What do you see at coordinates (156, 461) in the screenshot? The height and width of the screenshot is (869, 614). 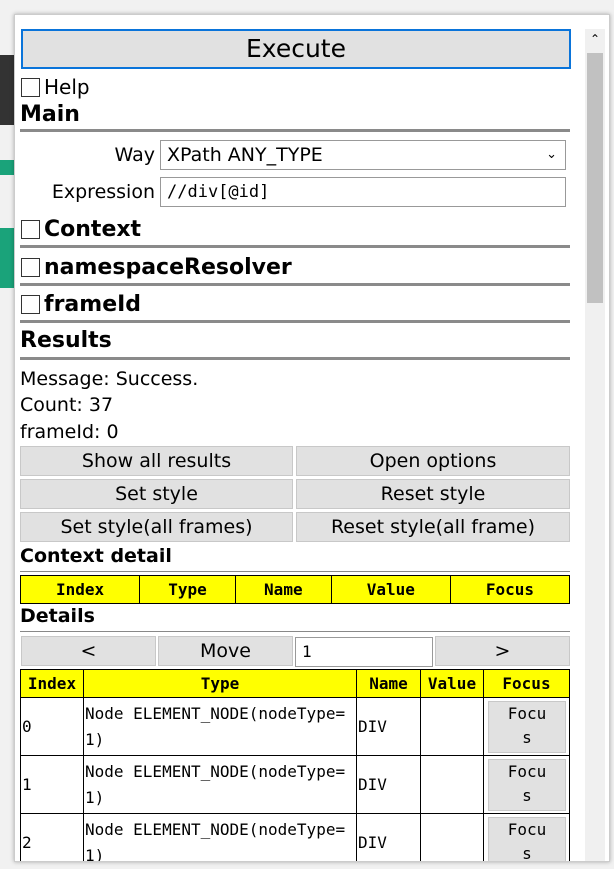 I see `show-all-results-button: Show all results` at bounding box center [156, 461].